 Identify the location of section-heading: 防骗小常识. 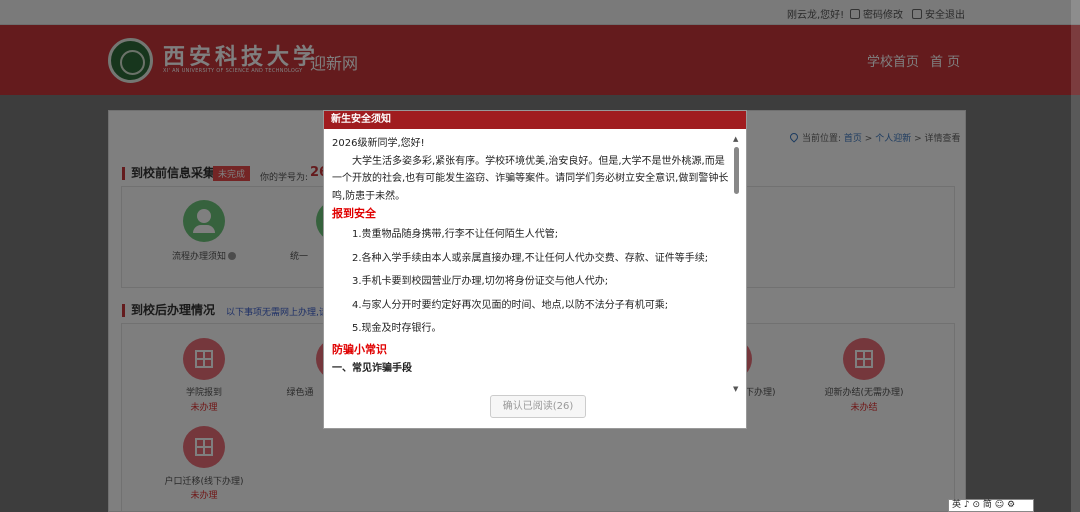
(359, 349).